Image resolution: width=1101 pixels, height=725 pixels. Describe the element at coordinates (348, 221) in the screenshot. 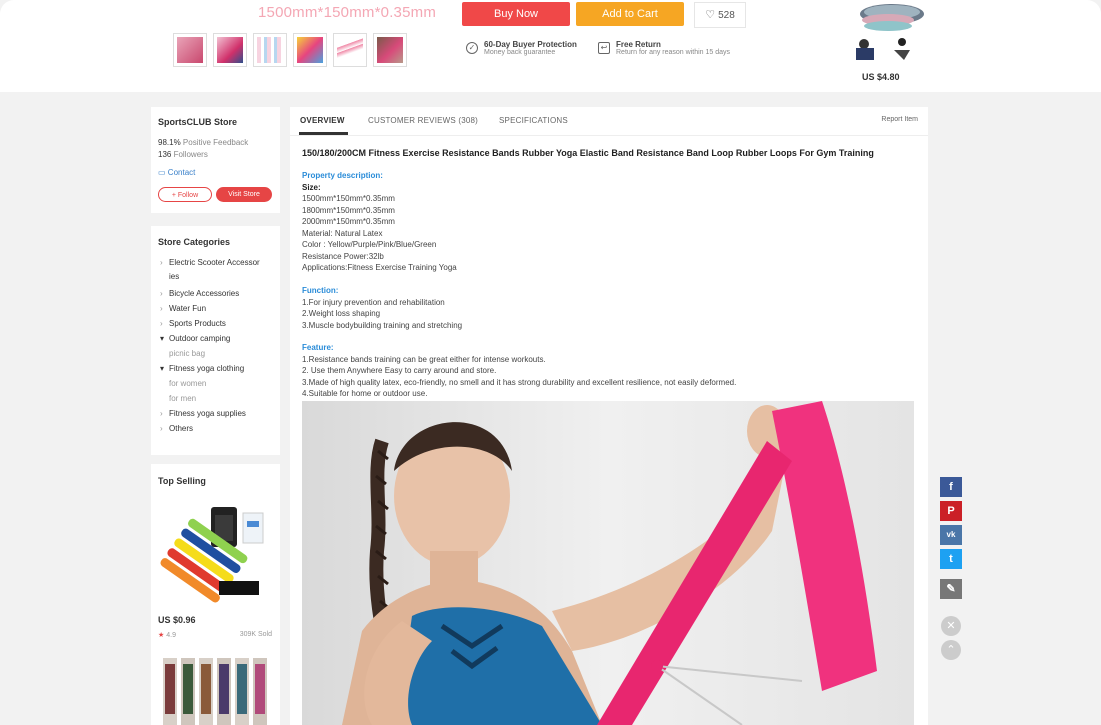

I see `property-line: 2000mm*150mm*0.35mm` at that location.